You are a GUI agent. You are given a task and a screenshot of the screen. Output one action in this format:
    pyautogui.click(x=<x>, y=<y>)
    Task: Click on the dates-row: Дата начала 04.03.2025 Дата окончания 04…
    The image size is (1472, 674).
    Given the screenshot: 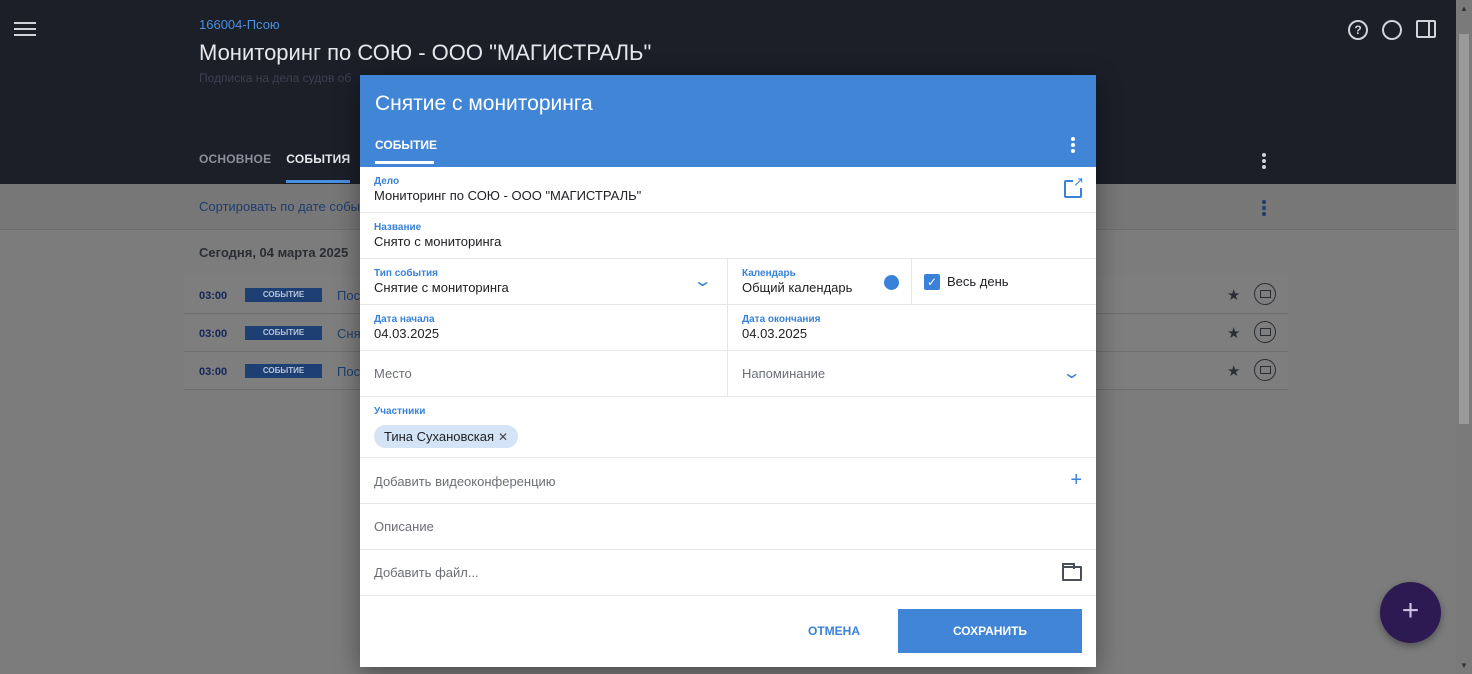 What is the action you would take?
    pyautogui.click(x=728, y=328)
    